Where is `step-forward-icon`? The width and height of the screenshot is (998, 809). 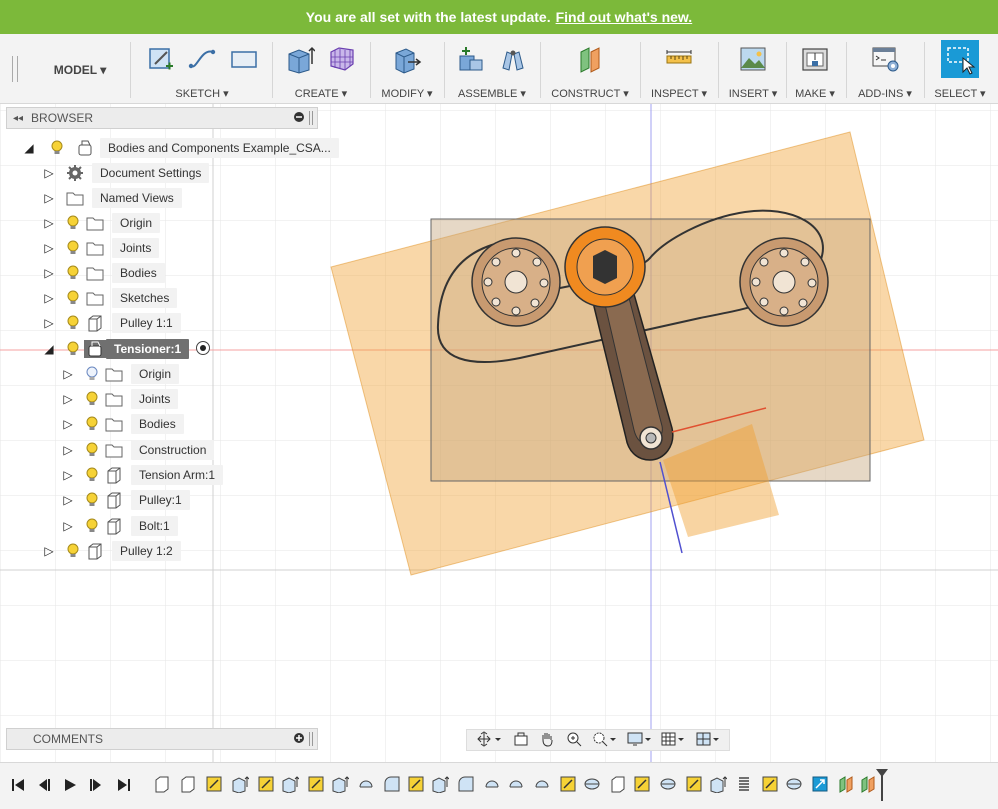
step-forward-icon is located at coordinates (96, 785).